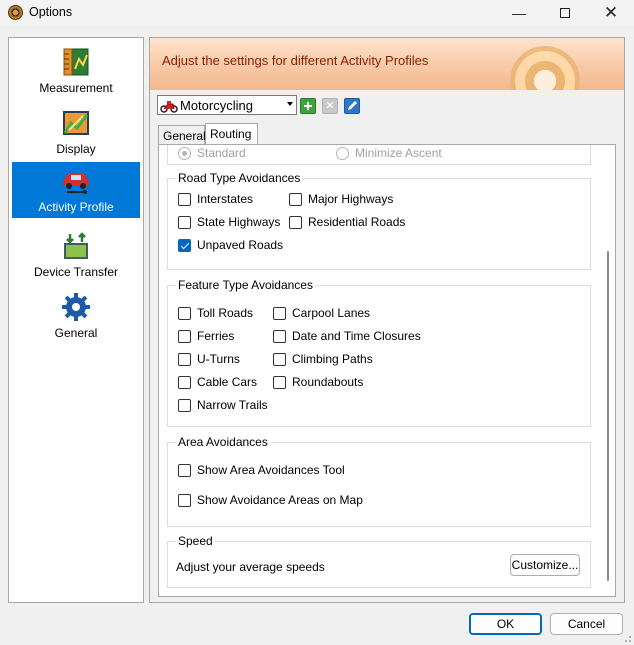 This screenshot has width=634, height=645. What do you see at coordinates (76, 307) in the screenshot?
I see `gear-icon` at bounding box center [76, 307].